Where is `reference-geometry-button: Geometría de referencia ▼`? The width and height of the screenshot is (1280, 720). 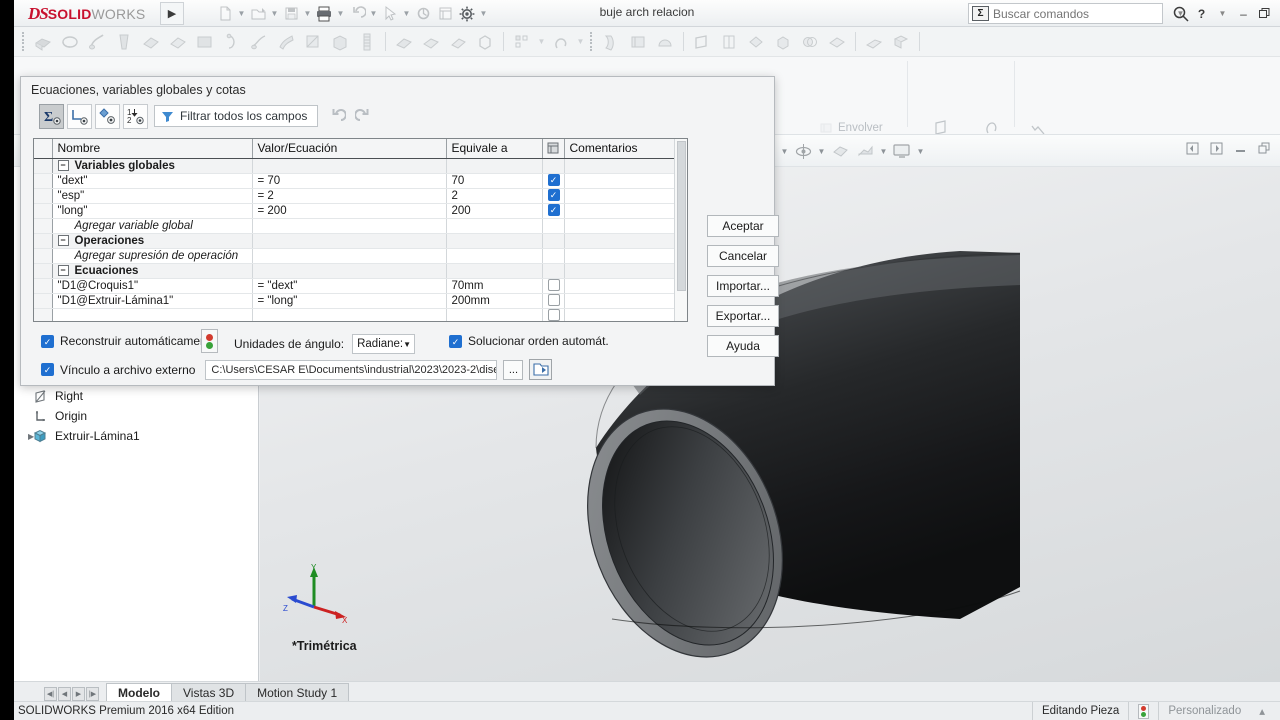
reference-geometry-button: Geometría de referencia ▼ is located at coordinates (941, 126).